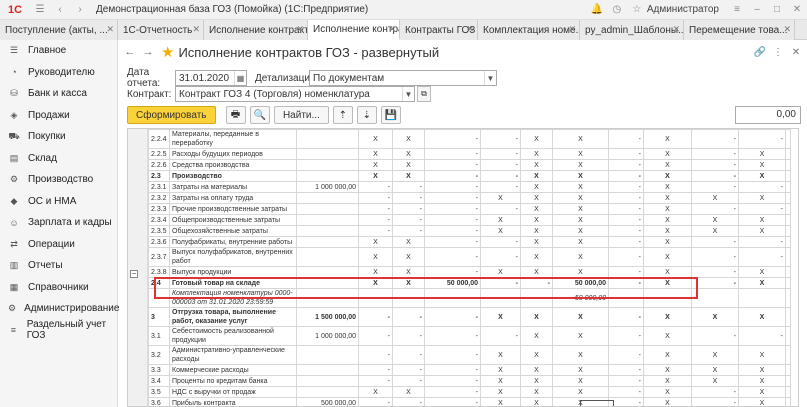  What do you see at coordinates (327, 317) in the screenshot?
I see `cell-value: 1 500 000,00` at bounding box center [327, 317].